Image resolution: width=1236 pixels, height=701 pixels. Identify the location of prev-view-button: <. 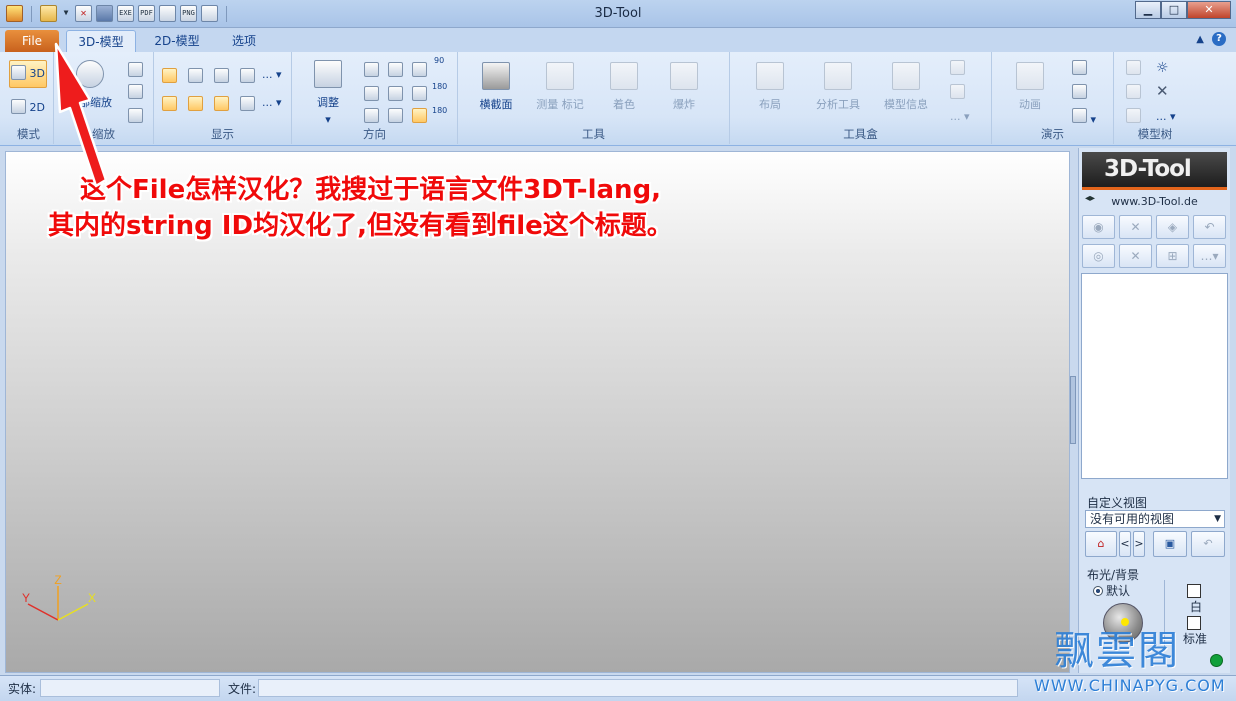
(1125, 544).